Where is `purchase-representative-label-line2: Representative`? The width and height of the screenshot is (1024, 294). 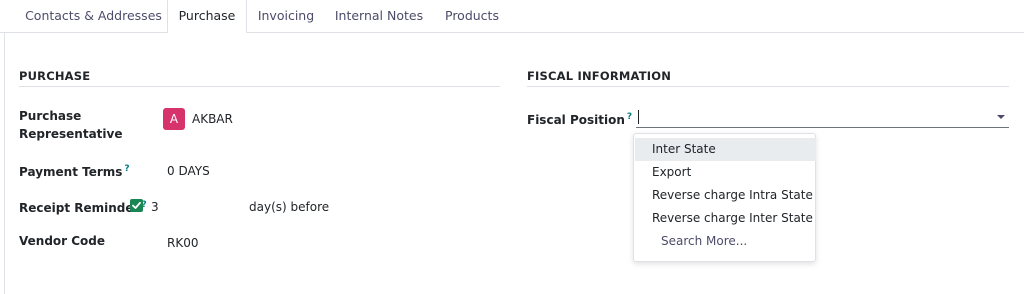
purchase-representative-label-line2: Representative is located at coordinates (71, 134).